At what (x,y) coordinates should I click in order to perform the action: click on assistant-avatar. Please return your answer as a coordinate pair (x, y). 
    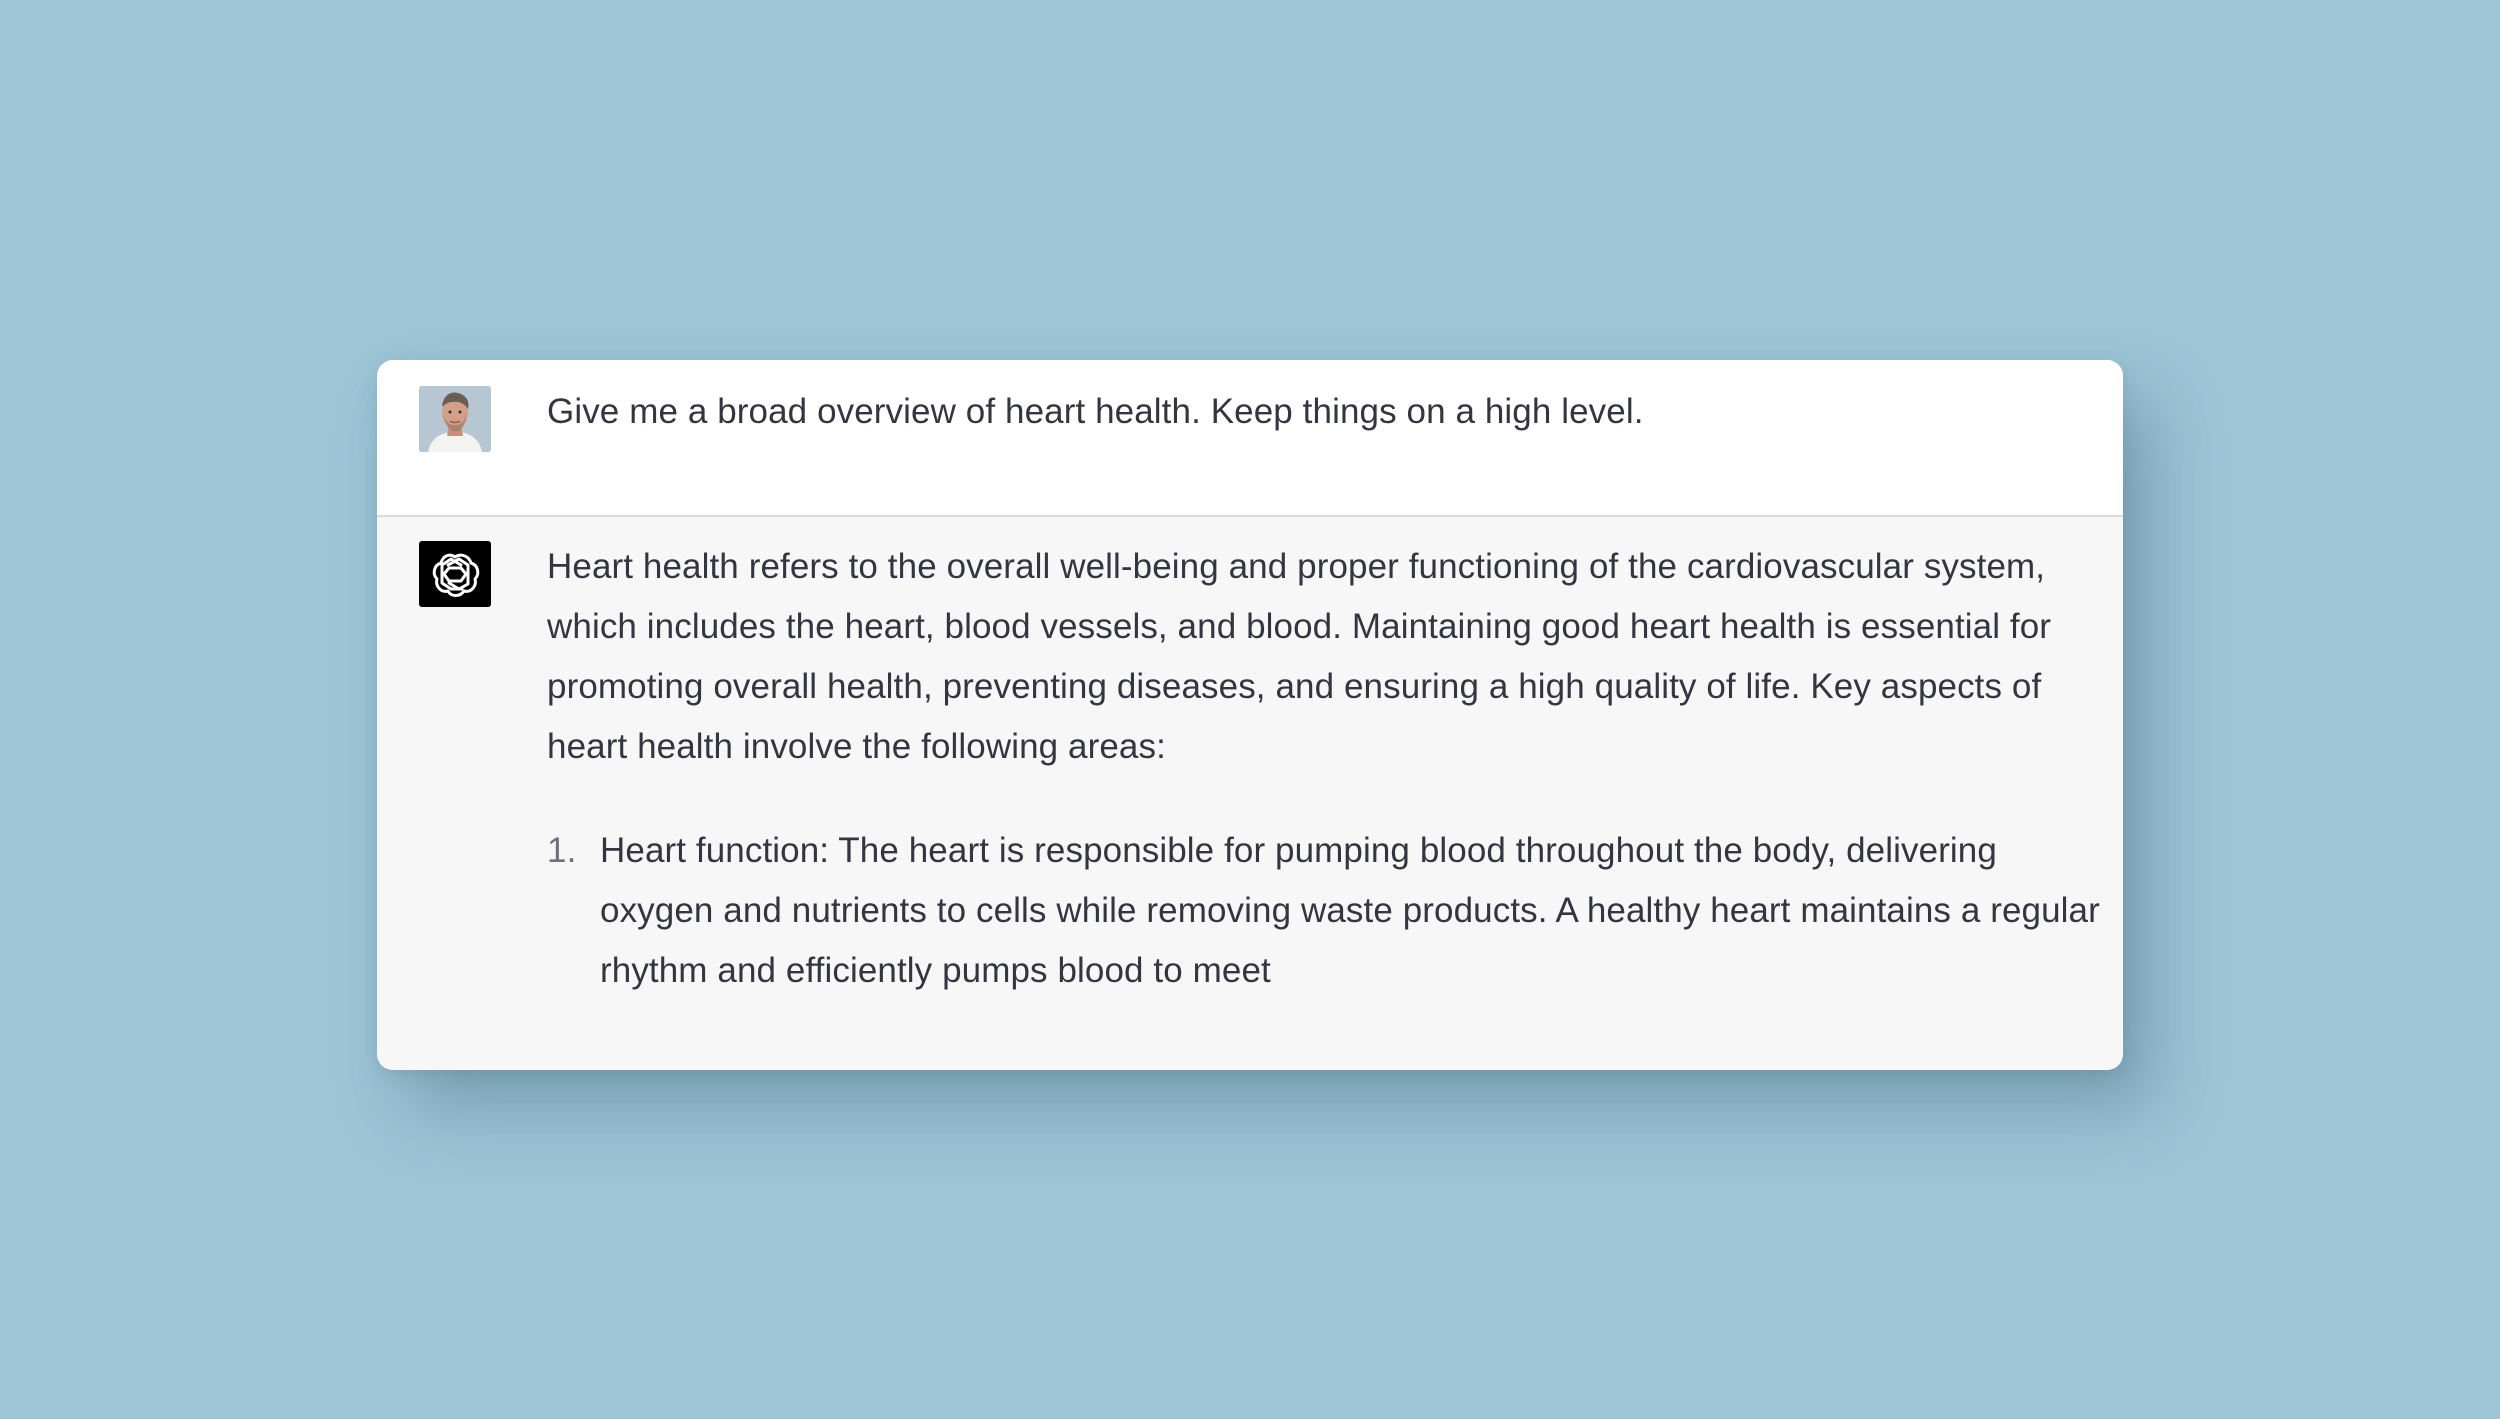
    Looking at the image, I should click on (455, 574).